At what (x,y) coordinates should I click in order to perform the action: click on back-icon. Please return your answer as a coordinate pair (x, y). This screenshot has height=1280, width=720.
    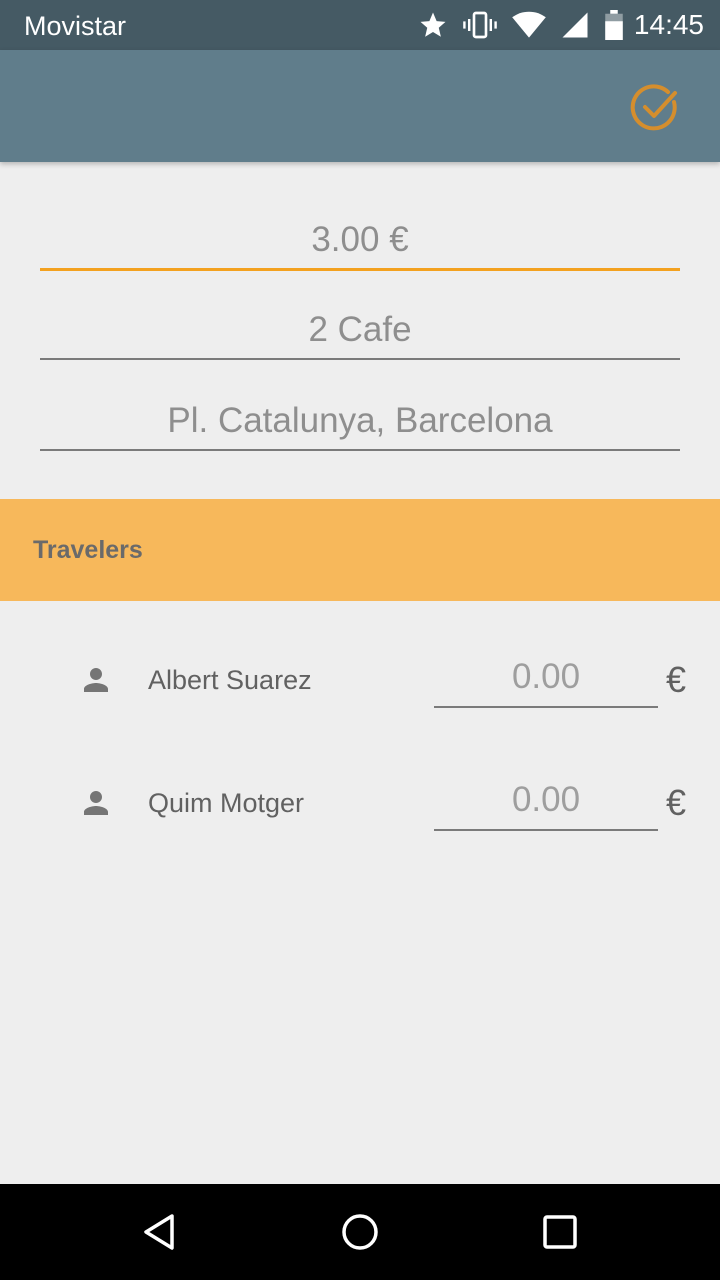
    Looking at the image, I should click on (160, 1232).